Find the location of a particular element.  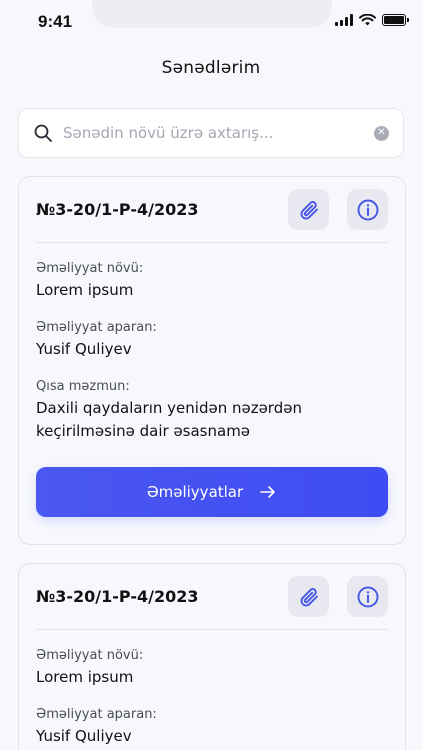

page-title: Sənədlərim is located at coordinates (211, 68).